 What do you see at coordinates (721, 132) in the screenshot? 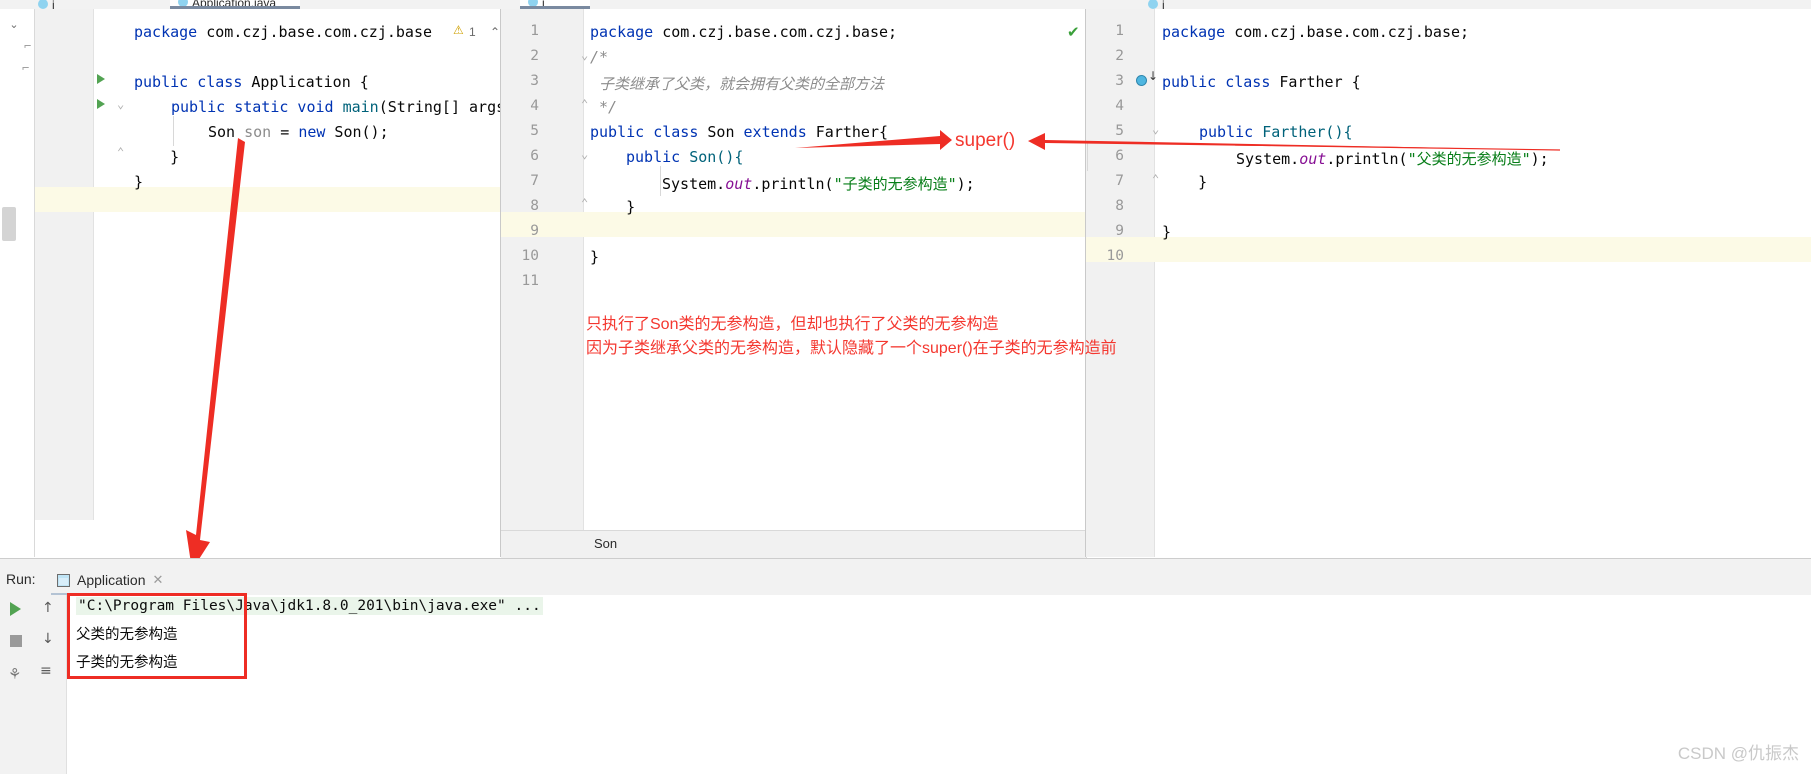
I see `class-name-son: Son` at bounding box center [721, 132].